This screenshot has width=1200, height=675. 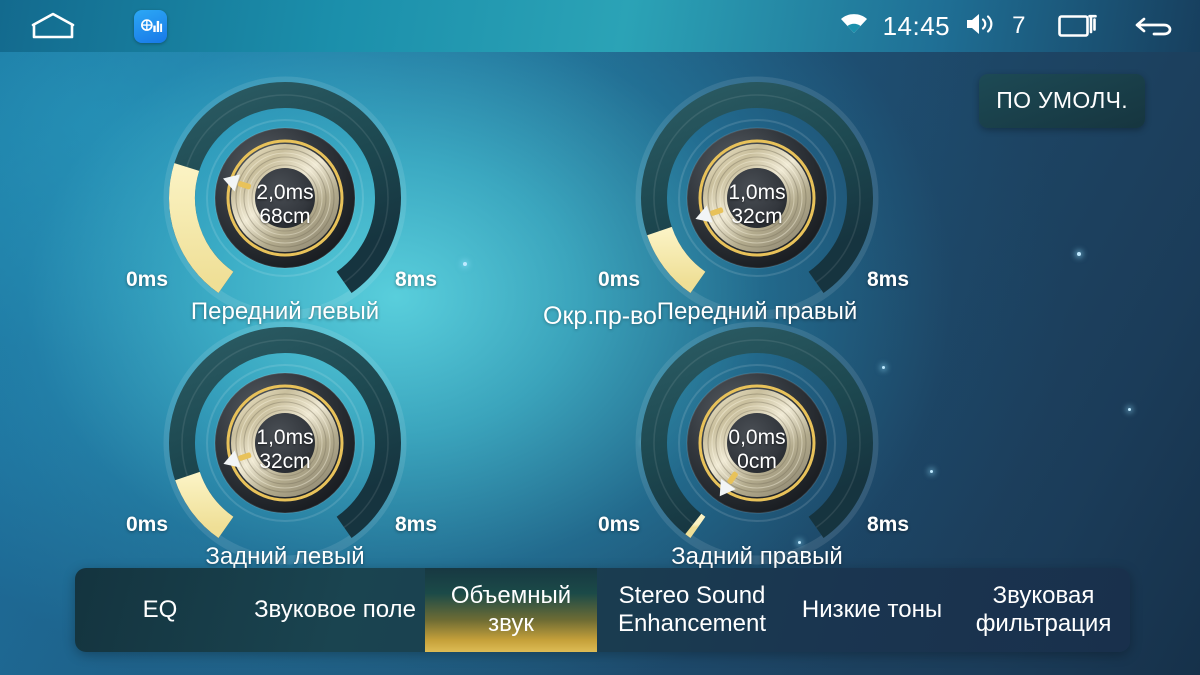 What do you see at coordinates (695, 526) in the screenshot?
I see `knob-fill-arc` at bounding box center [695, 526].